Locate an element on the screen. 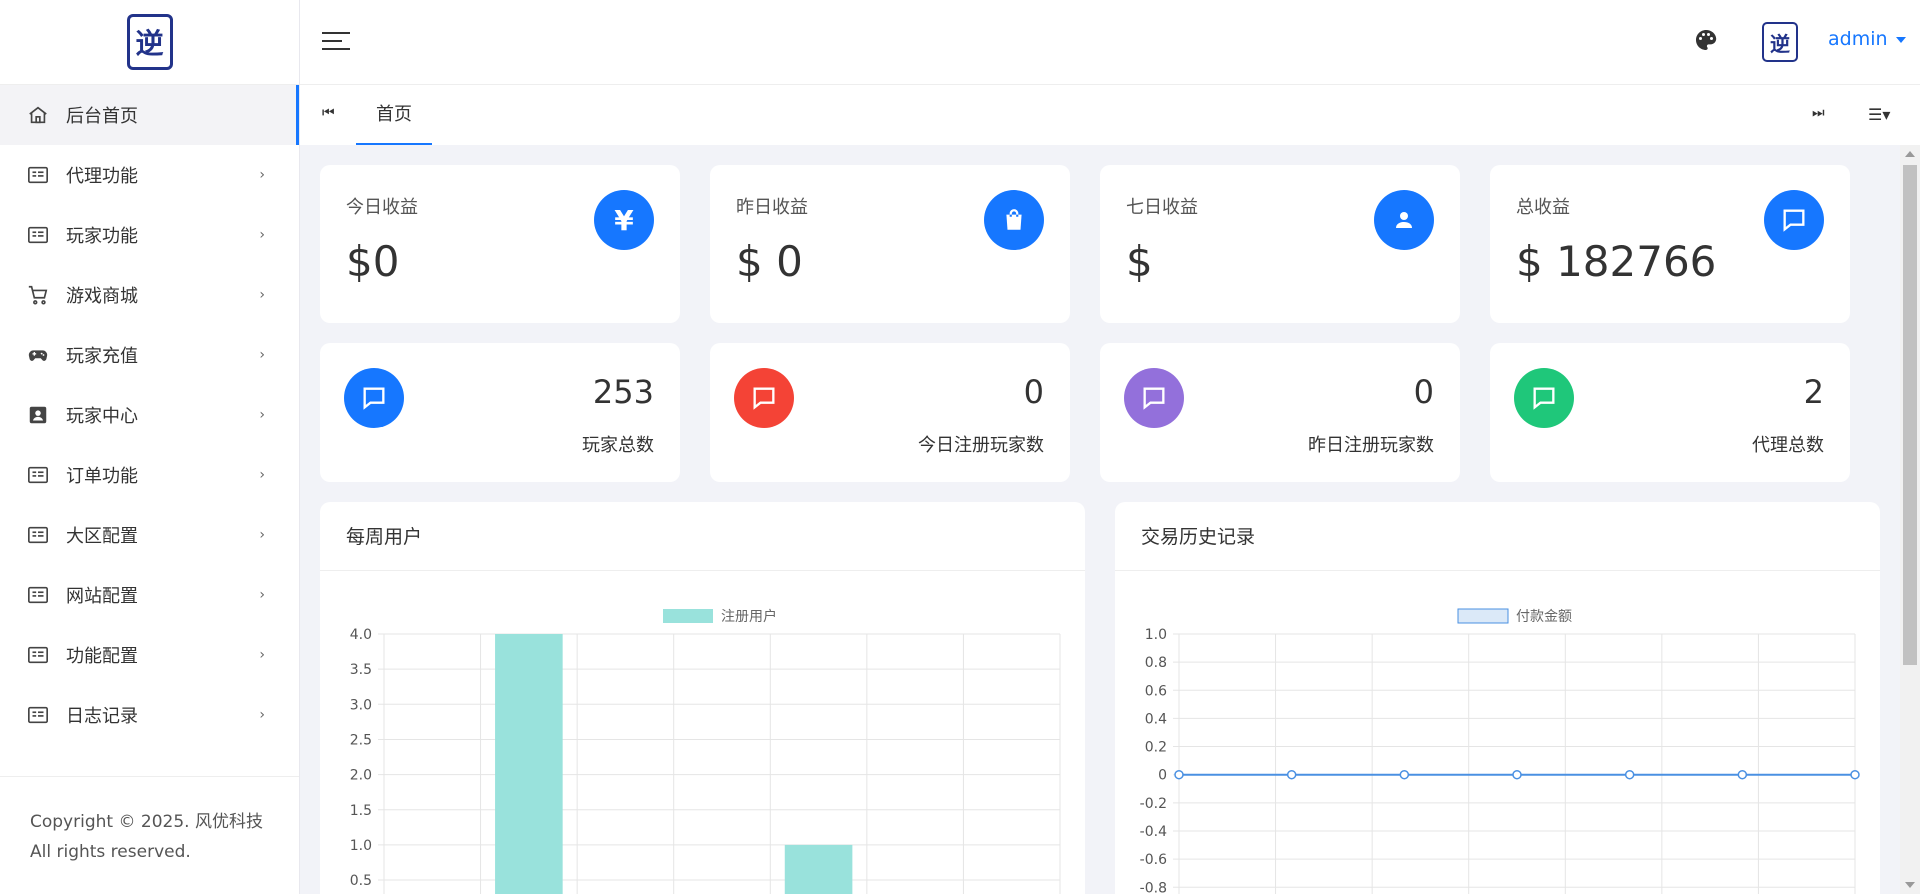 The height and width of the screenshot is (894, 1920). count-card: 253 玩家总数 is located at coordinates (500, 412).